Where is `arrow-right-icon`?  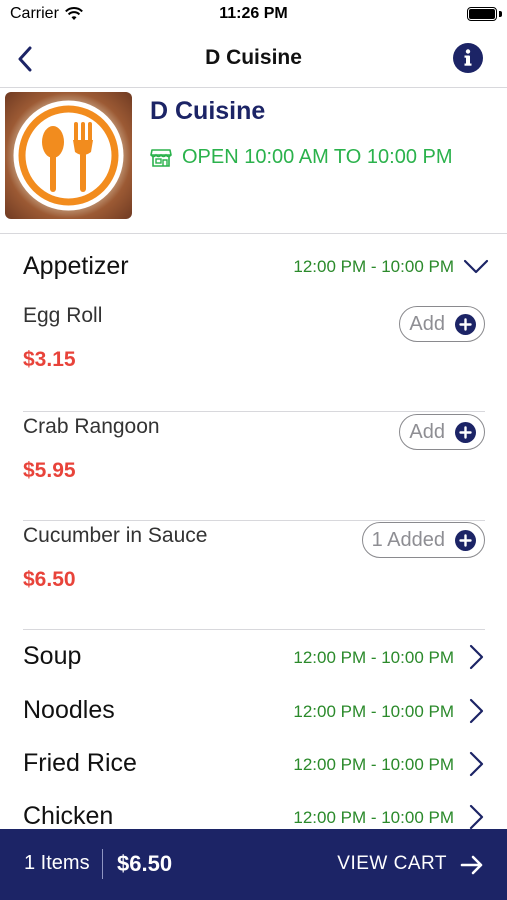
arrow-right-icon is located at coordinates (471, 865).